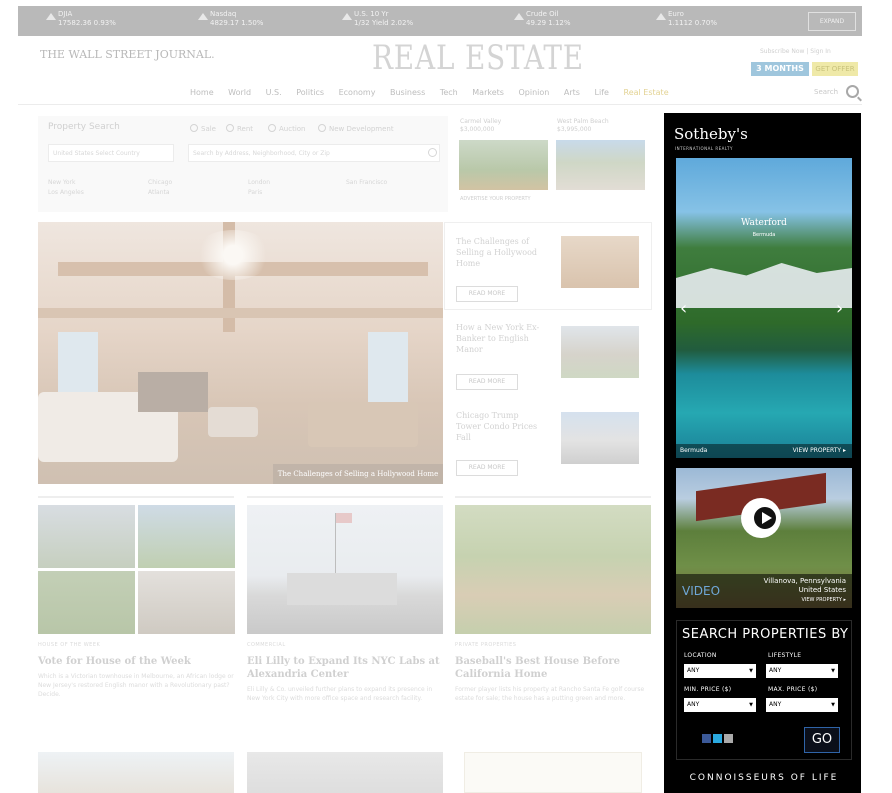  I want to click on nav-search-label: Search, so click(826, 92).